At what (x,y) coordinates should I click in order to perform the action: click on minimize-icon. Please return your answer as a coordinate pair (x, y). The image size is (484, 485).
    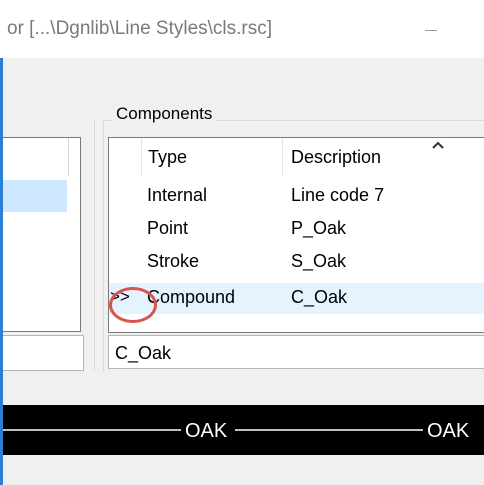
    Looking at the image, I should click on (431, 30).